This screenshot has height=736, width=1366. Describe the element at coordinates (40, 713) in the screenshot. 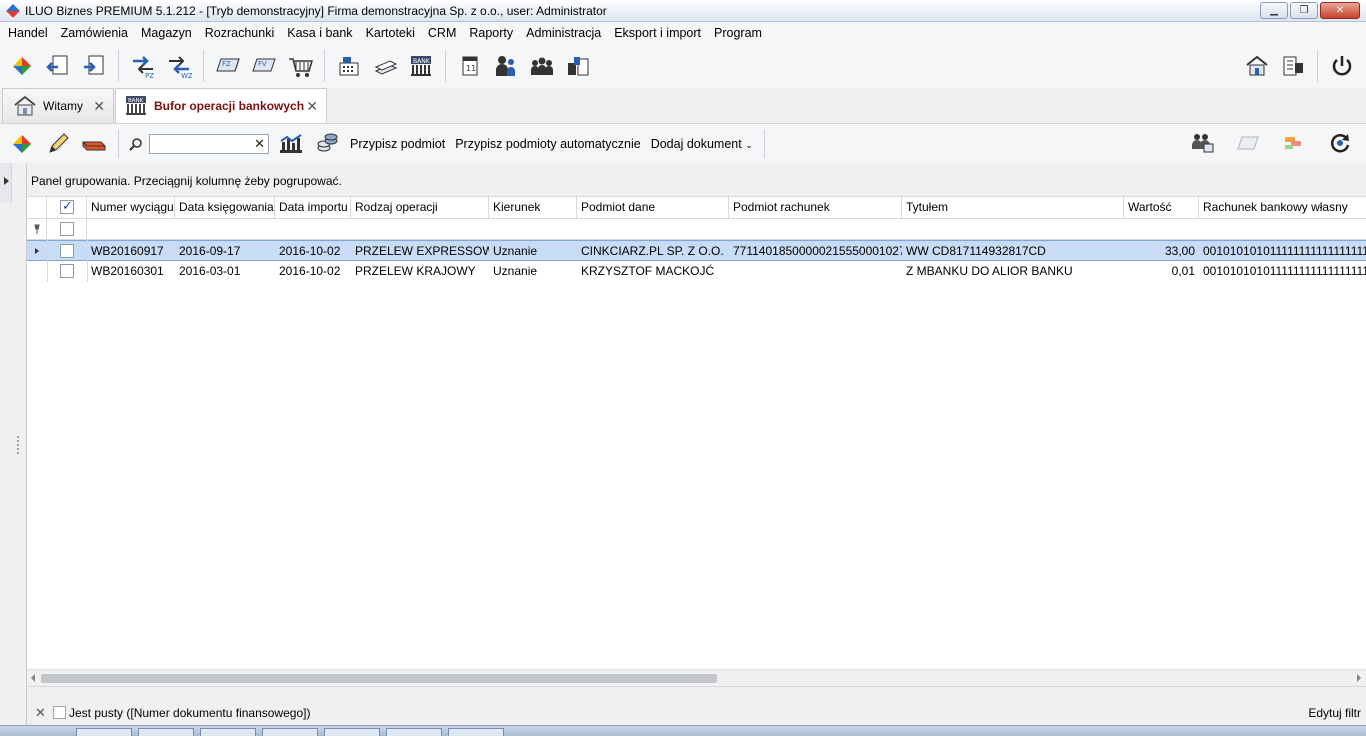

I see `clear-filter-icon: ✕` at that location.